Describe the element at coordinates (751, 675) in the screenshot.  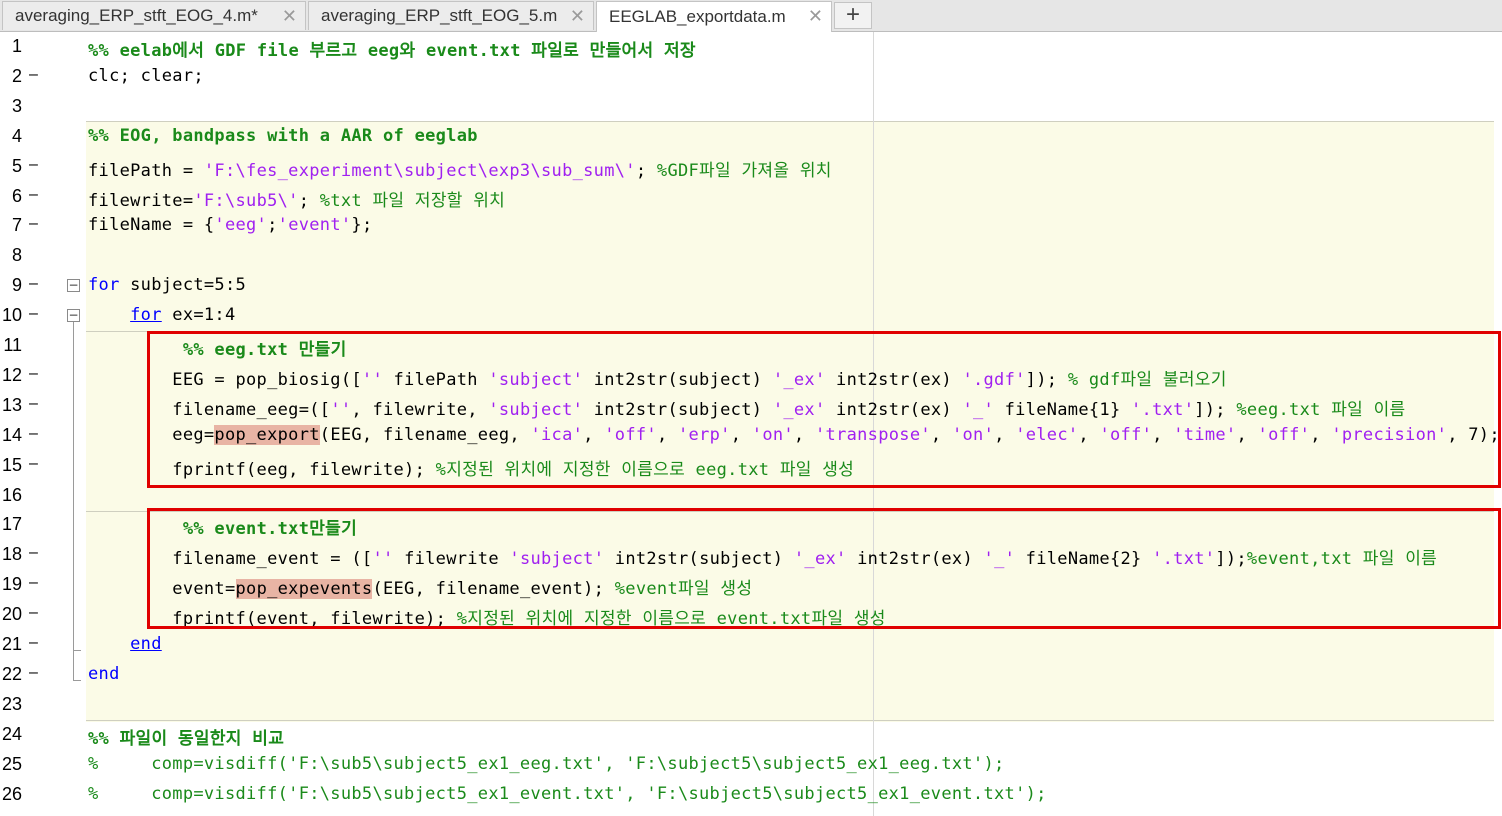
I see `code-line: 22– end` at that location.